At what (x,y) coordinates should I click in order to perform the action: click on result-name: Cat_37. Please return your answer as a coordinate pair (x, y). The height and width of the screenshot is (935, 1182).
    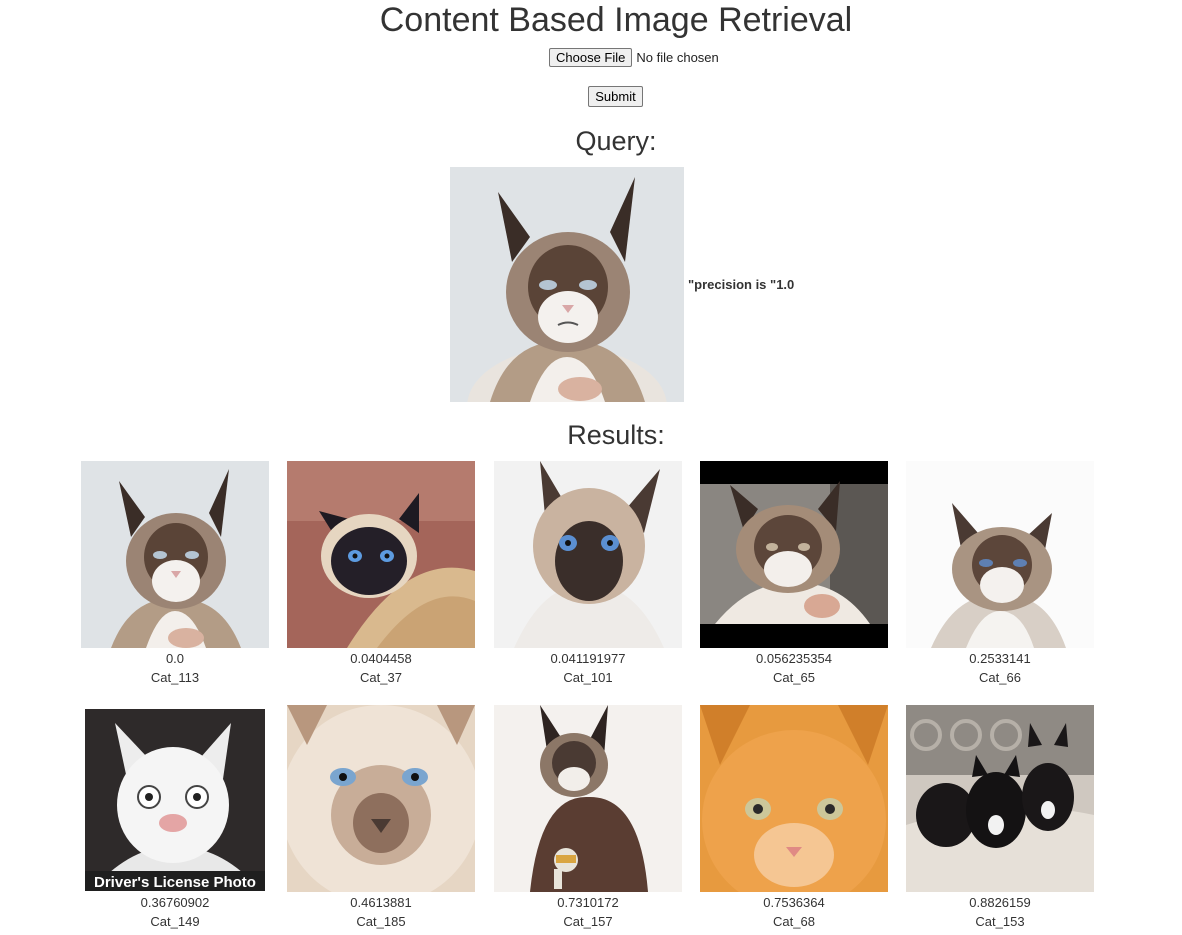
    Looking at the image, I should click on (381, 677).